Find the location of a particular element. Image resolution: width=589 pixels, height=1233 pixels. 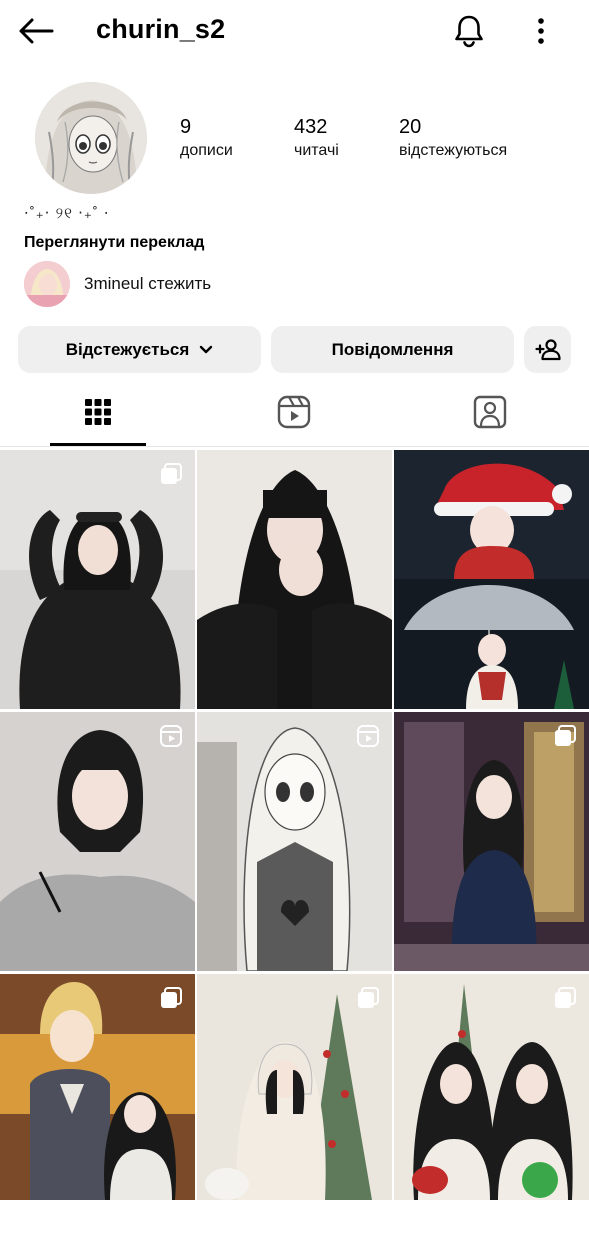

tab-tagged is located at coordinates (490, 412).